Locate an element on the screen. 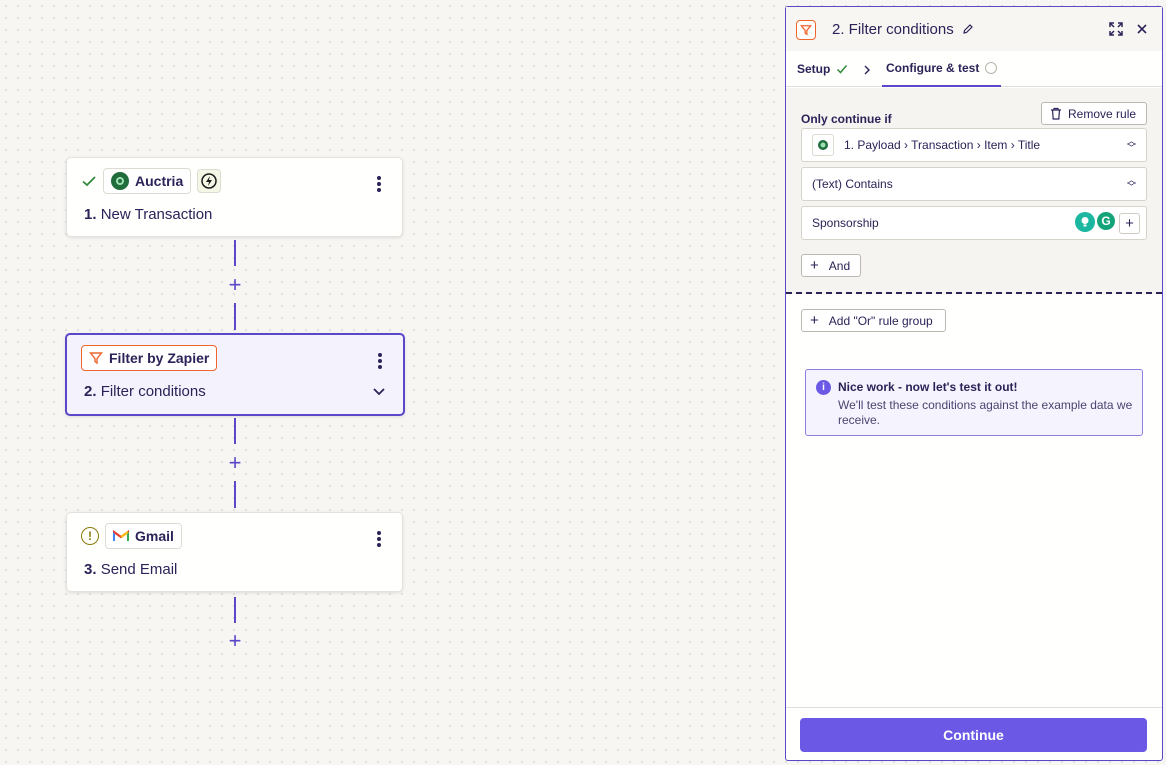  expand-icon is located at coordinates (1116, 29).